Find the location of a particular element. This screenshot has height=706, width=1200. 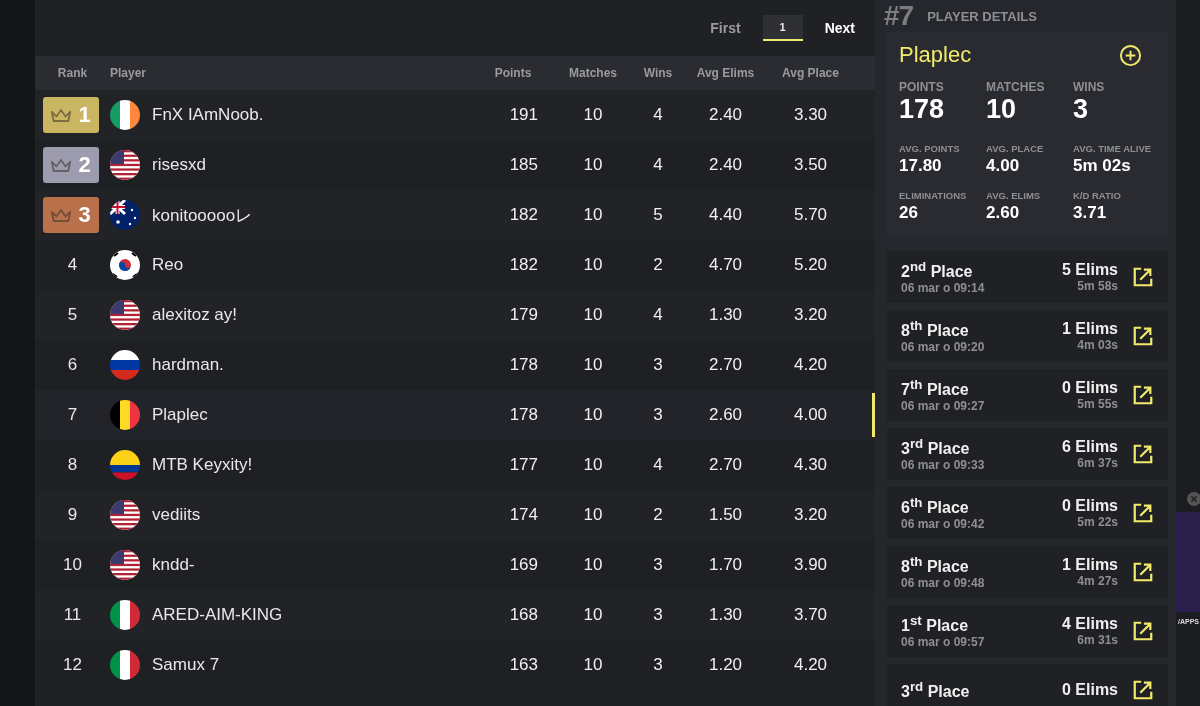

match-card: 8$^{th}$ Place 06 mar o 09:20 1 Elims 4m 03s is located at coordinates (1027, 336).